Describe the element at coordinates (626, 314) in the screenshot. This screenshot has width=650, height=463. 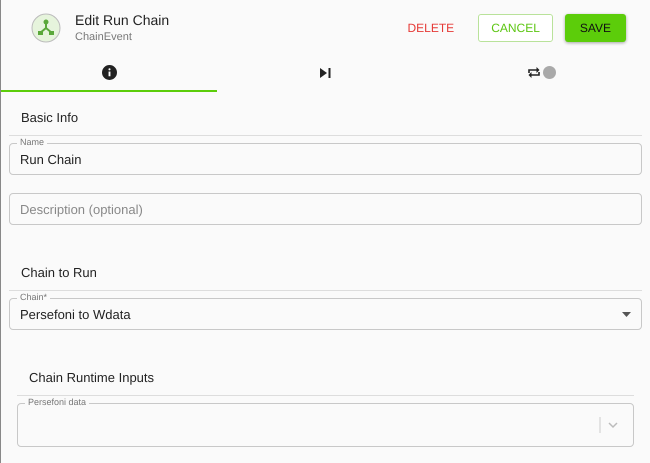
I see `dropdown-arrow-icon` at that location.